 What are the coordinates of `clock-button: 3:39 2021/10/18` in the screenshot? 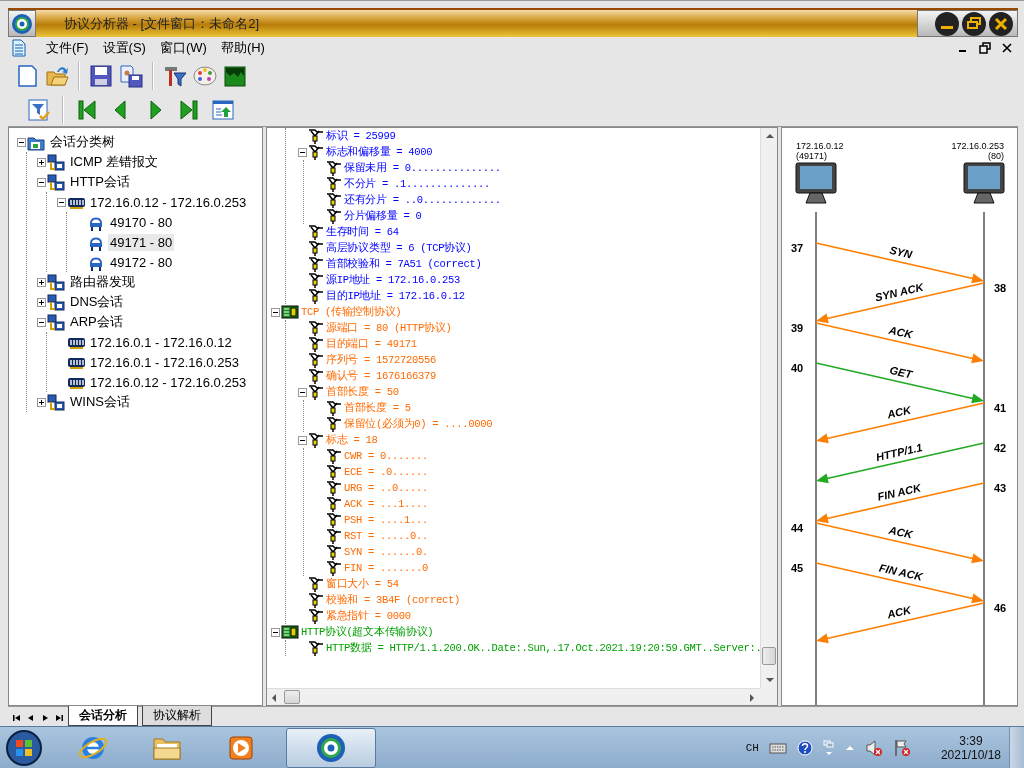 It's located at (970, 748).